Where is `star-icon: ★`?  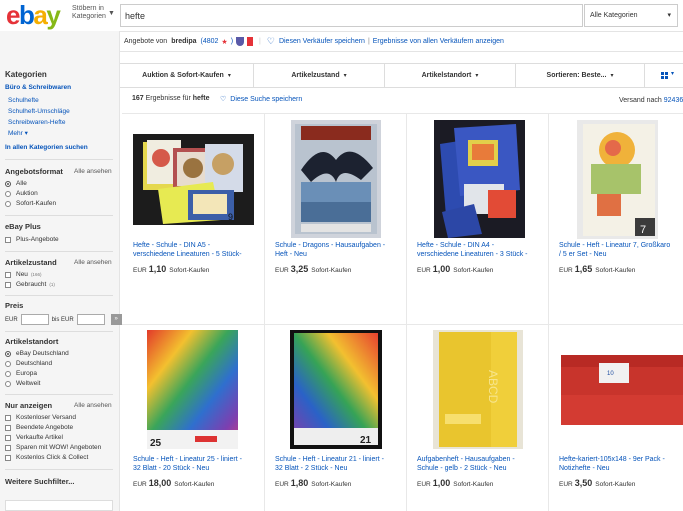
star-icon: ★ is located at coordinates (224, 42).